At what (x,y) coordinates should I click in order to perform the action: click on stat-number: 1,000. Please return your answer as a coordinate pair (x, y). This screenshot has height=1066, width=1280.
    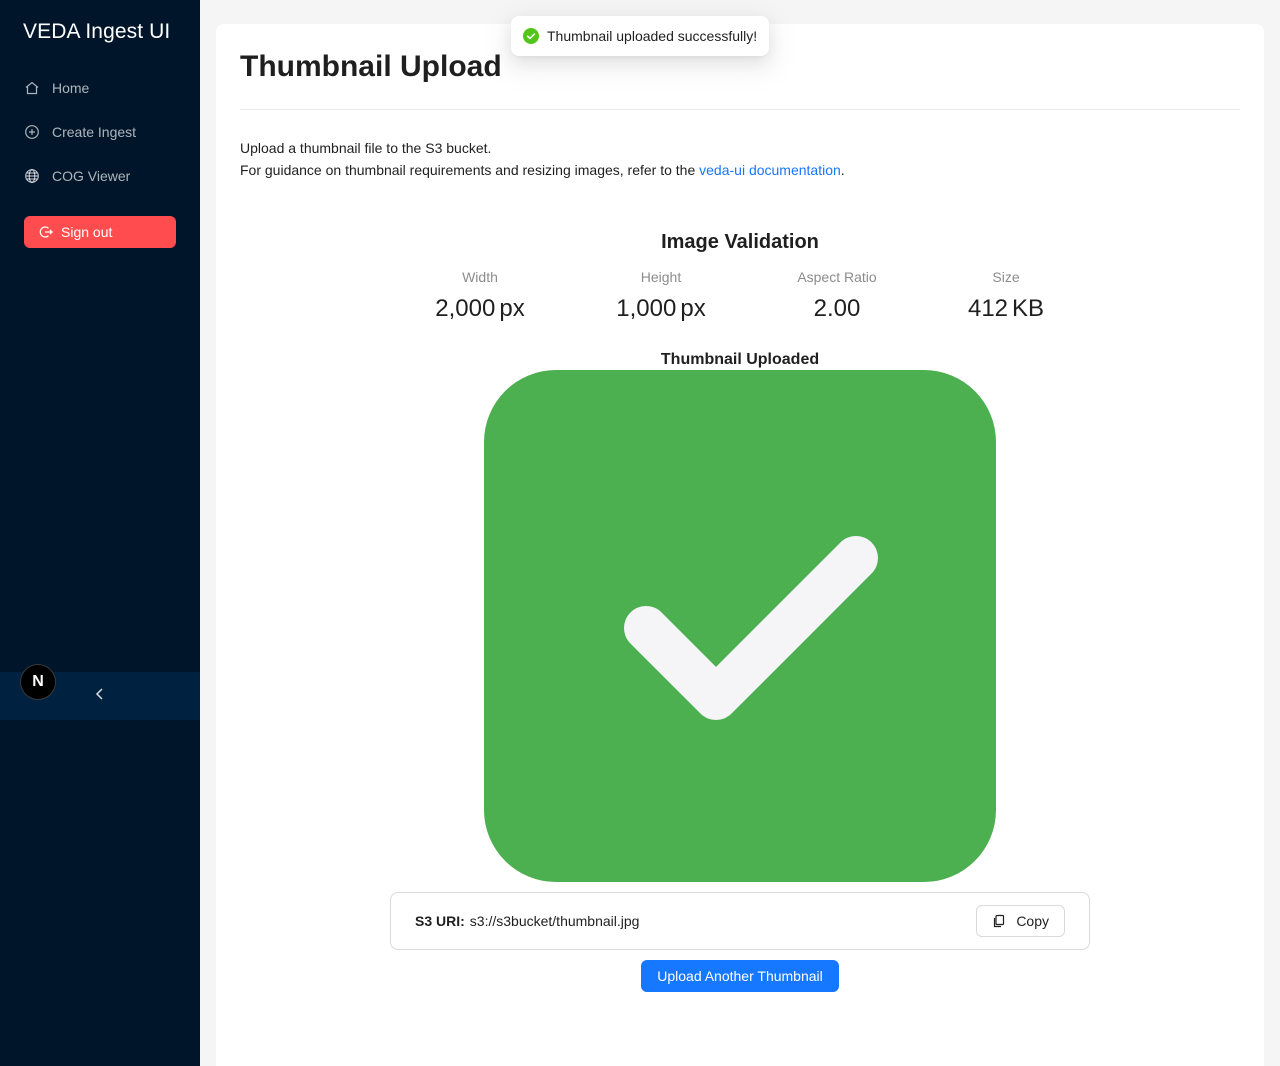
    Looking at the image, I should click on (646, 308).